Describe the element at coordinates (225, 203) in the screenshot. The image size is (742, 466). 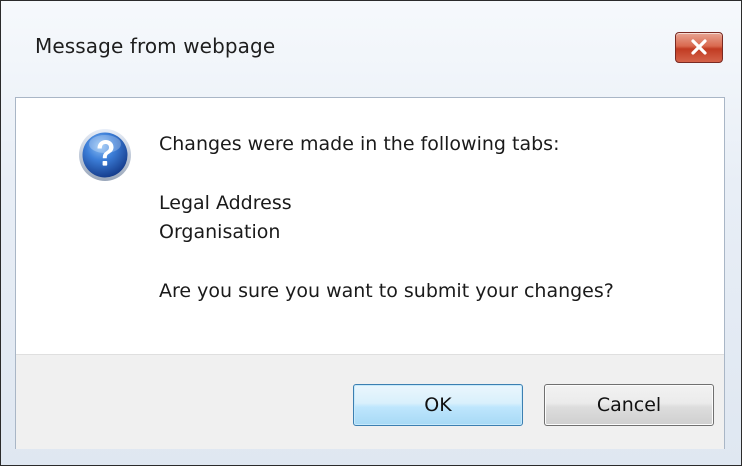
I see `changed-tab-item: Legal Address` at that location.